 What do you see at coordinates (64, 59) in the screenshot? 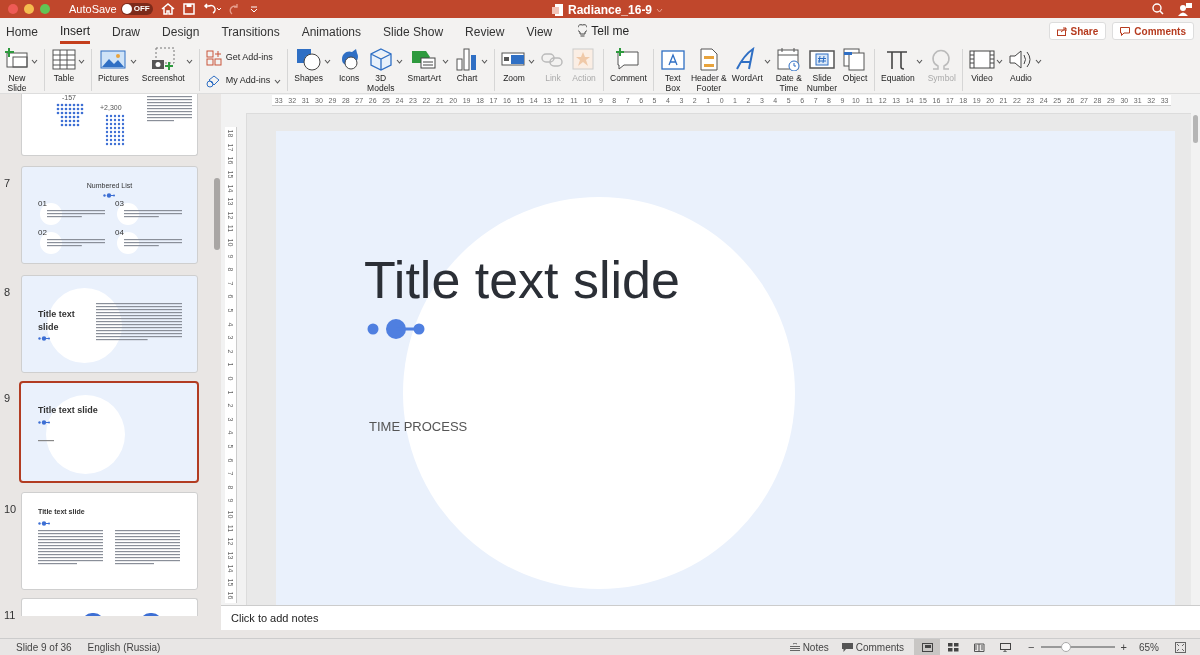
I see `table-icon` at bounding box center [64, 59].